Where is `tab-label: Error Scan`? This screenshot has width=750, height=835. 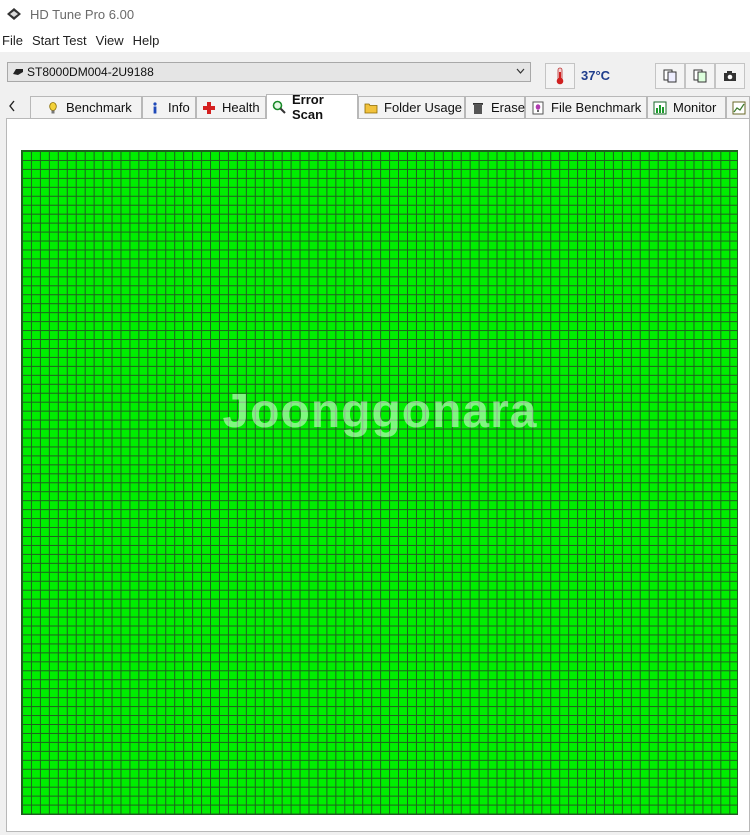 tab-label: Error Scan is located at coordinates (308, 107).